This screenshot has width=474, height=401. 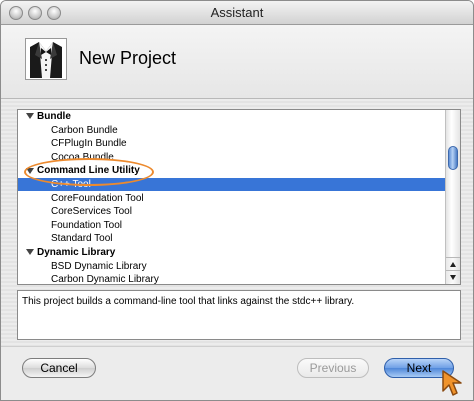 I want to click on list-item: Standard Tool, so click(x=231, y=238).